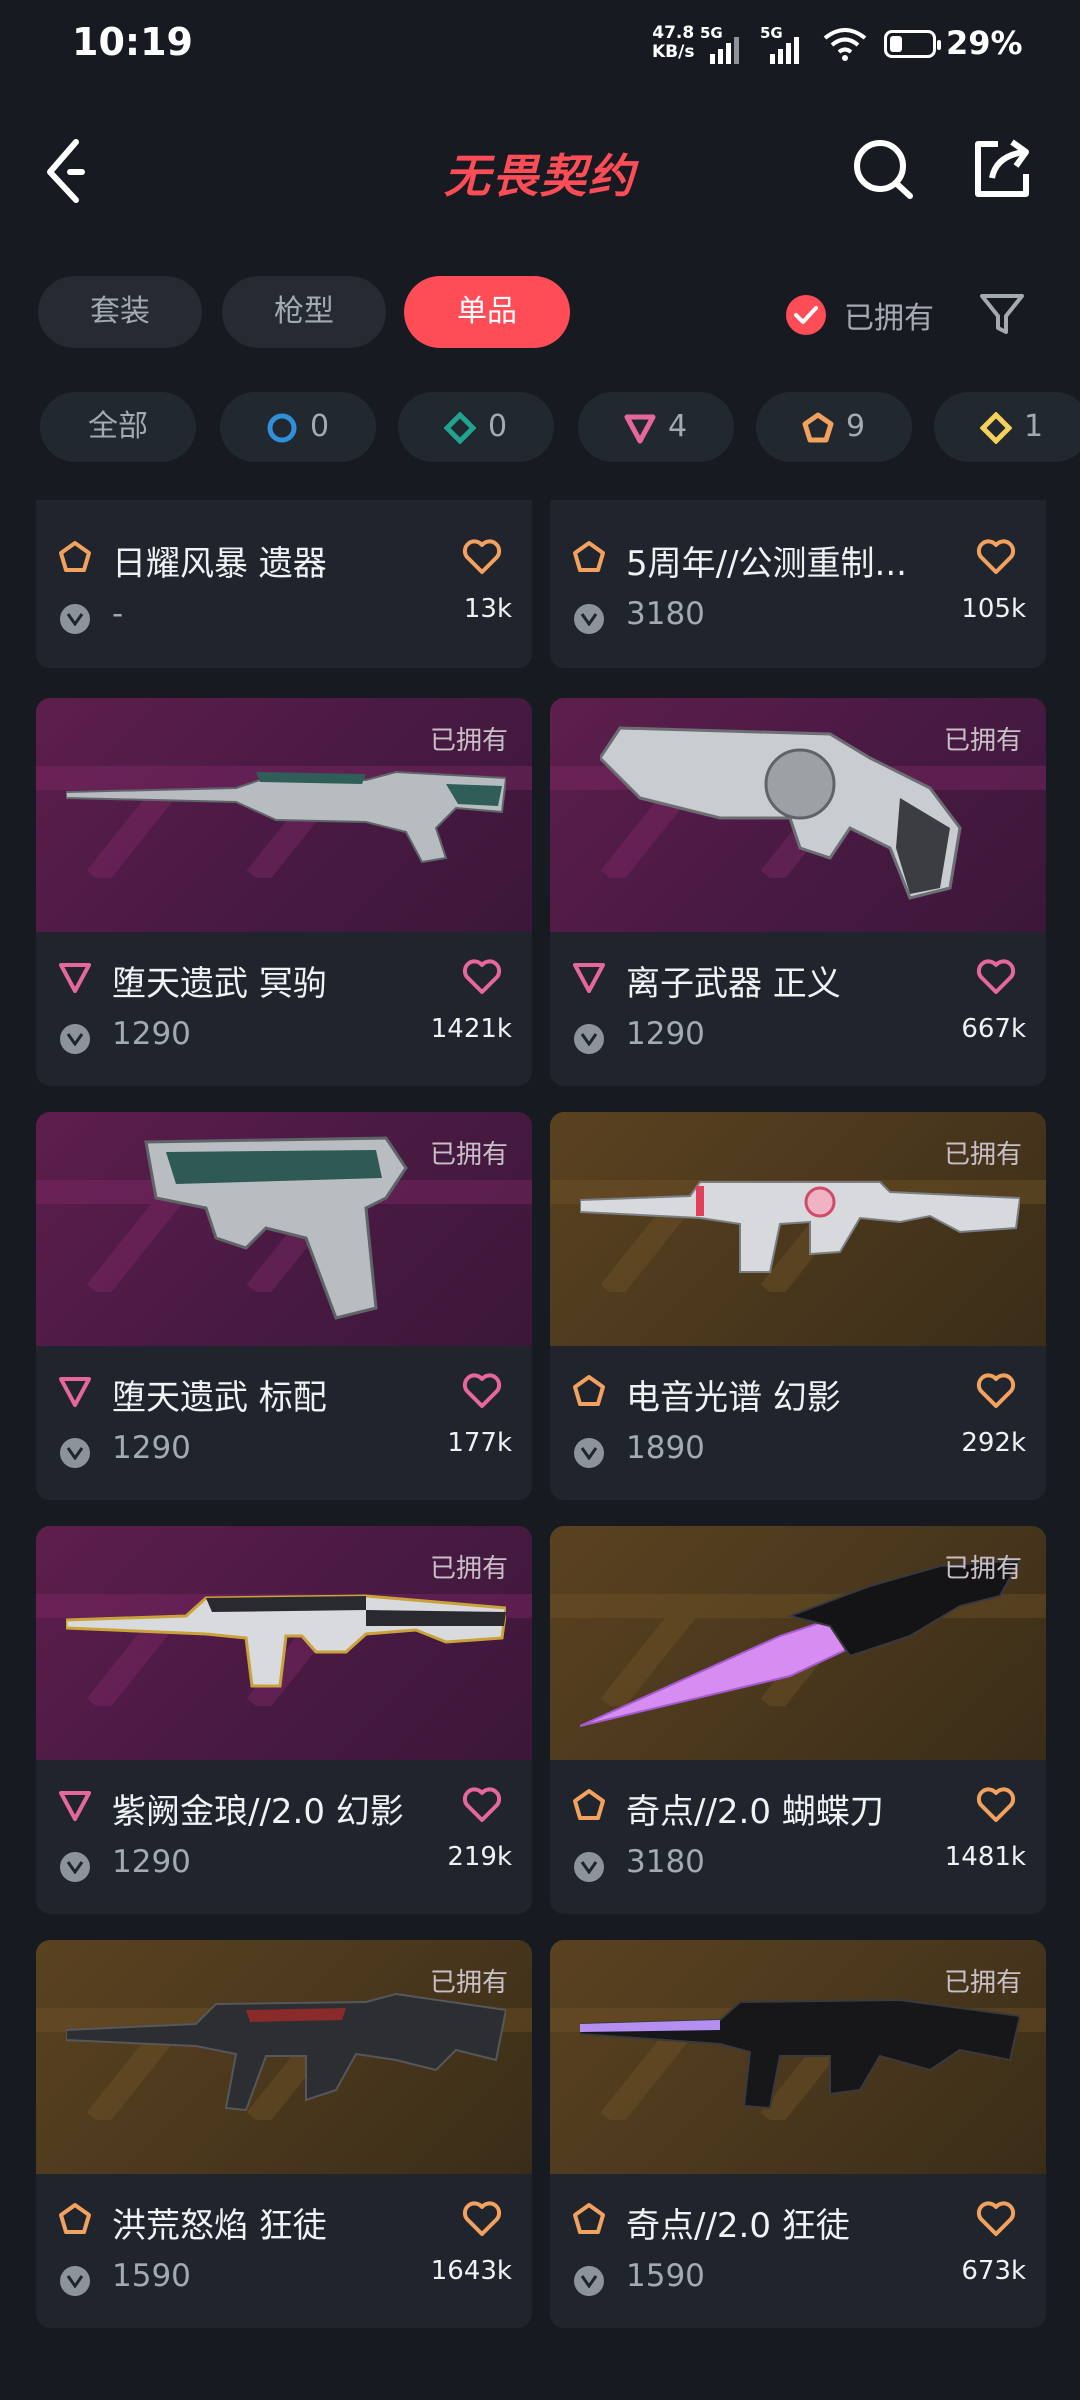 The width and height of the screenshot is (1080, 2400). I want to click on vandal-rifle-image, so click(800, 2054).